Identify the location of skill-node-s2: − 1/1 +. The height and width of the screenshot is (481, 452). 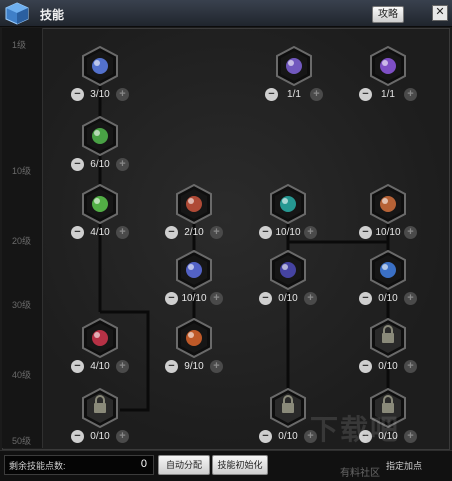
(294, 79).